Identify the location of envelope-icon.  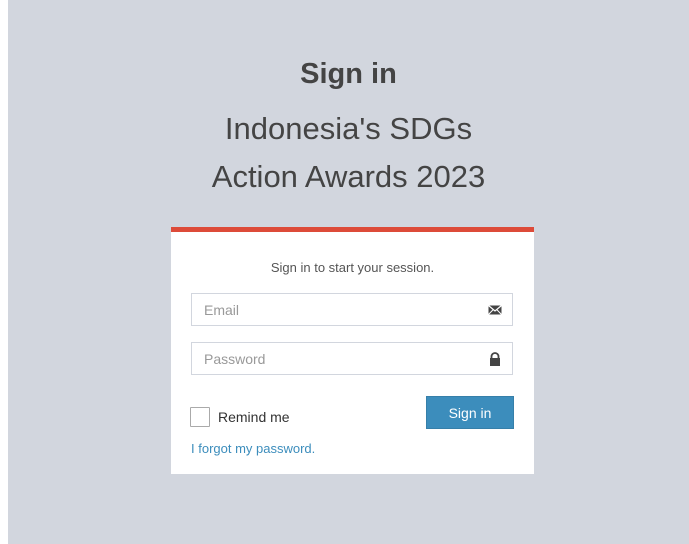
(495, 310).